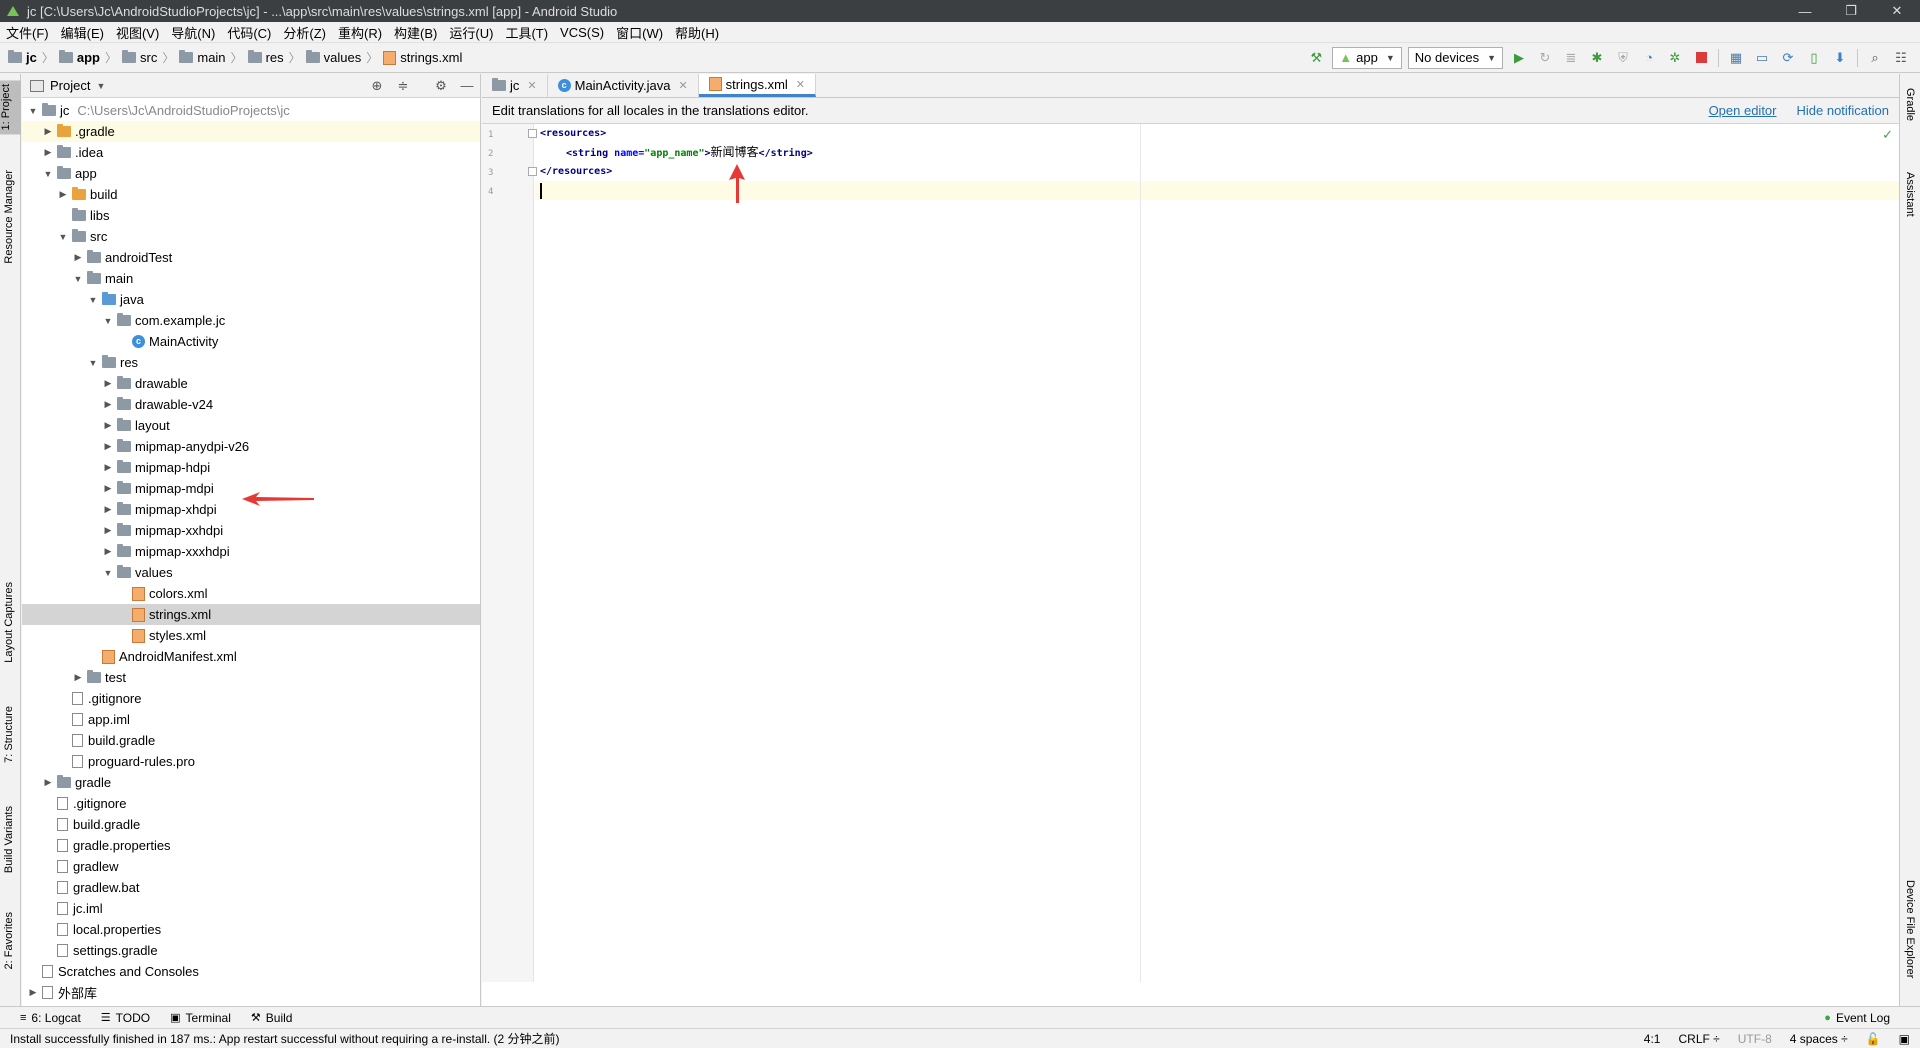 Image resolution: width=1920 pixels, height=1048 pixels. What do you see at coordinates (697, 32) in the screenshot?
I see `menu-help: 帮助(H)` at bounding box center [697, 32].